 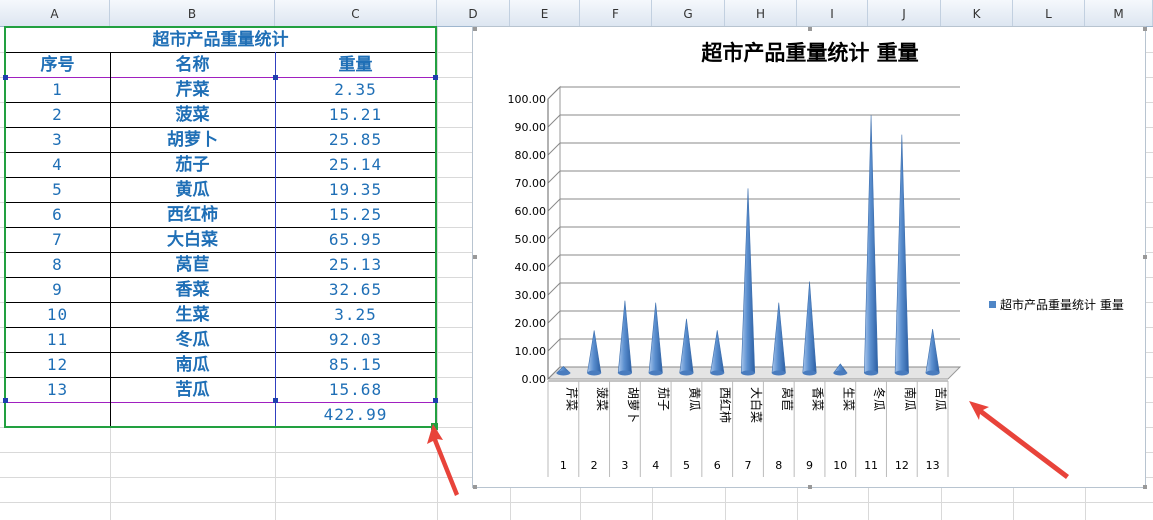 I want to click on column-header-i: I, so click(x=832, y=13).